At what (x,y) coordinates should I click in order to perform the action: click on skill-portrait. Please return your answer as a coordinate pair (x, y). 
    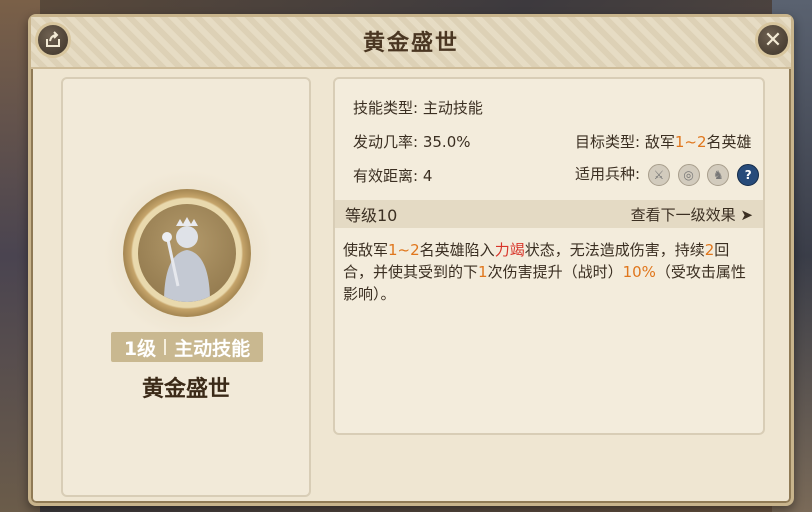
    Looking at the image, I should click on (187, 253).